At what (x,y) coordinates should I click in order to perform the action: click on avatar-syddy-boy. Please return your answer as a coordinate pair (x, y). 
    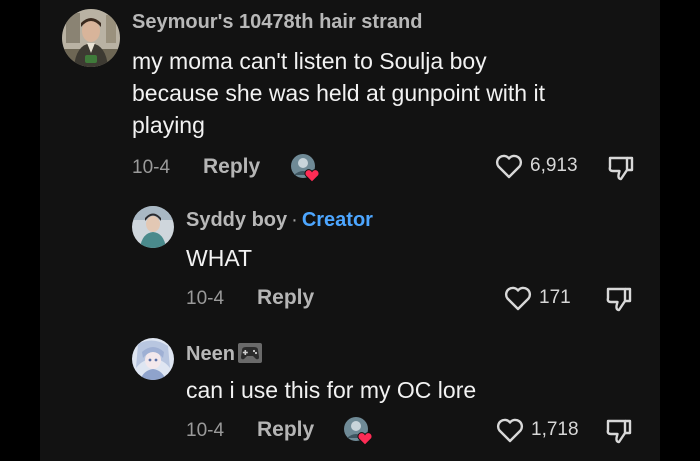
    Looking at the image, I should click on (153, 227).